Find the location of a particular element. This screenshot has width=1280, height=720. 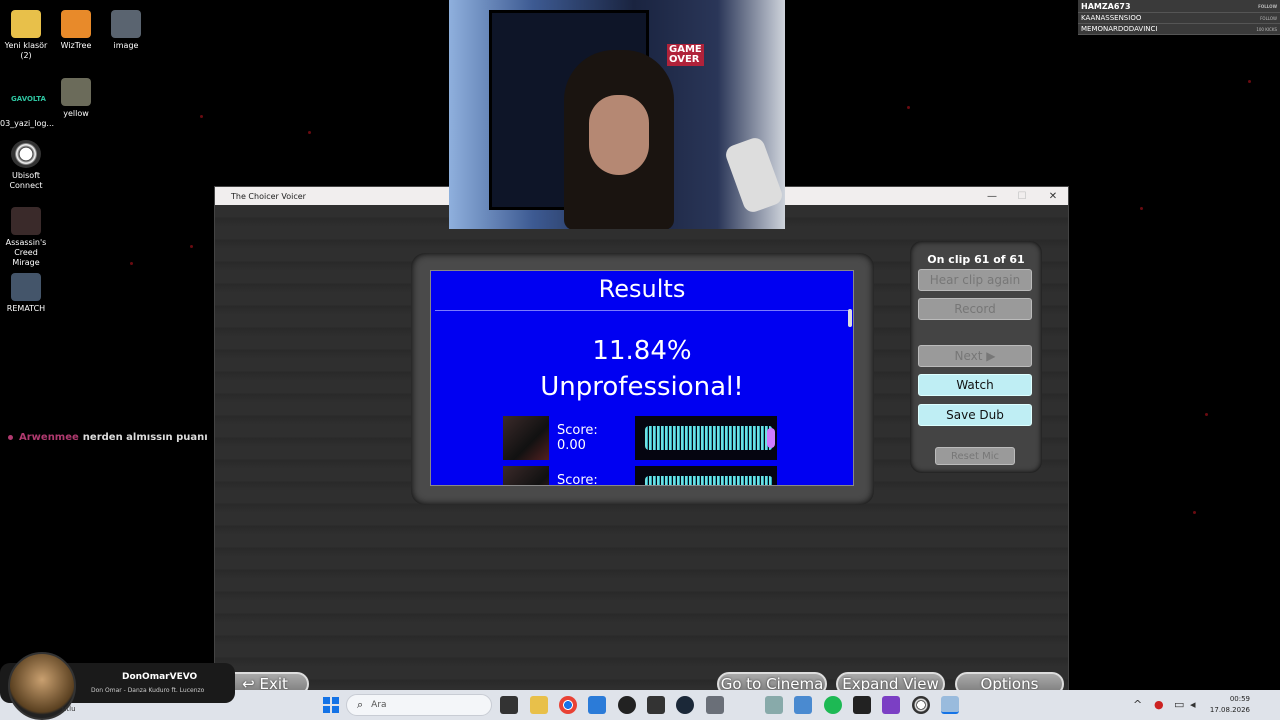

taskbar-search: ⌕ Ara is located at coordinates (419, 705).